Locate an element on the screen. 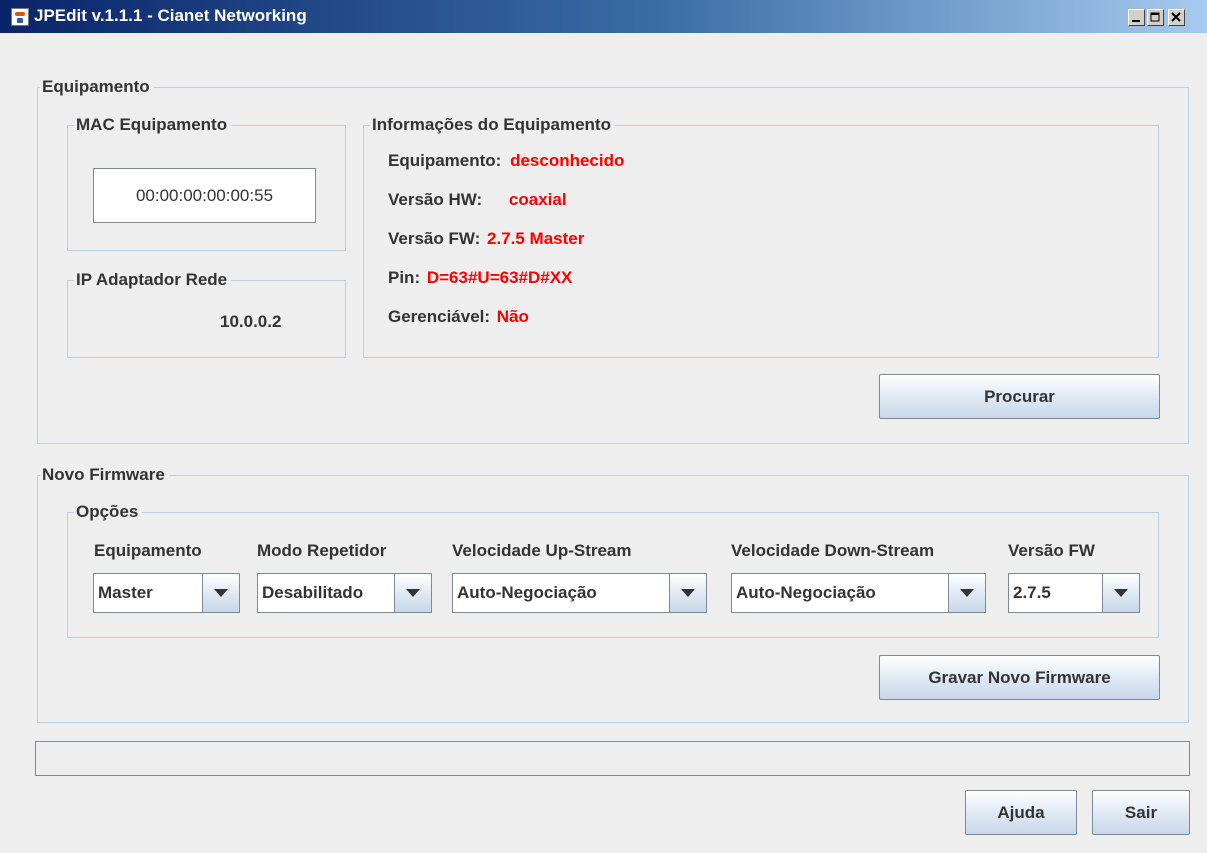 Image resolution: width=1207 pixels, height=853 pixels. progress-bar is located at coordinates (612, 758).